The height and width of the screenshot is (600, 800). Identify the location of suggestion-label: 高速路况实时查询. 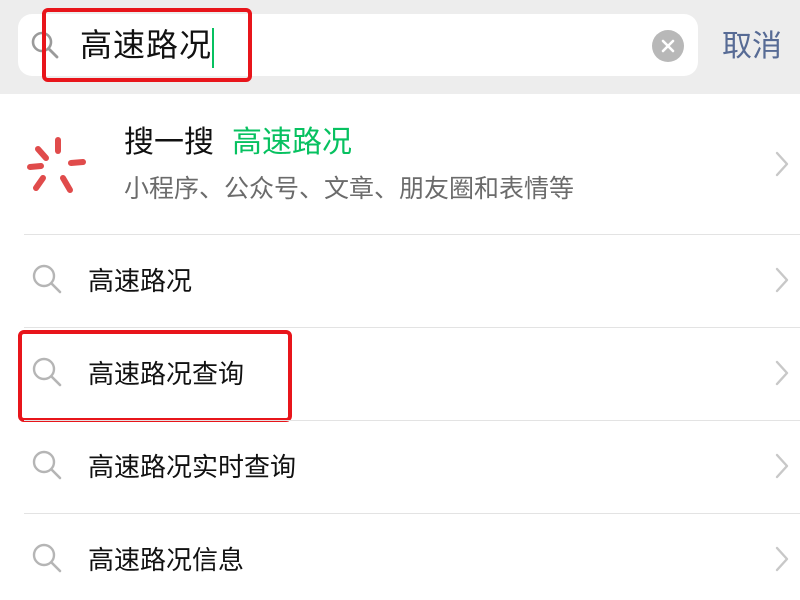
(192, 468).